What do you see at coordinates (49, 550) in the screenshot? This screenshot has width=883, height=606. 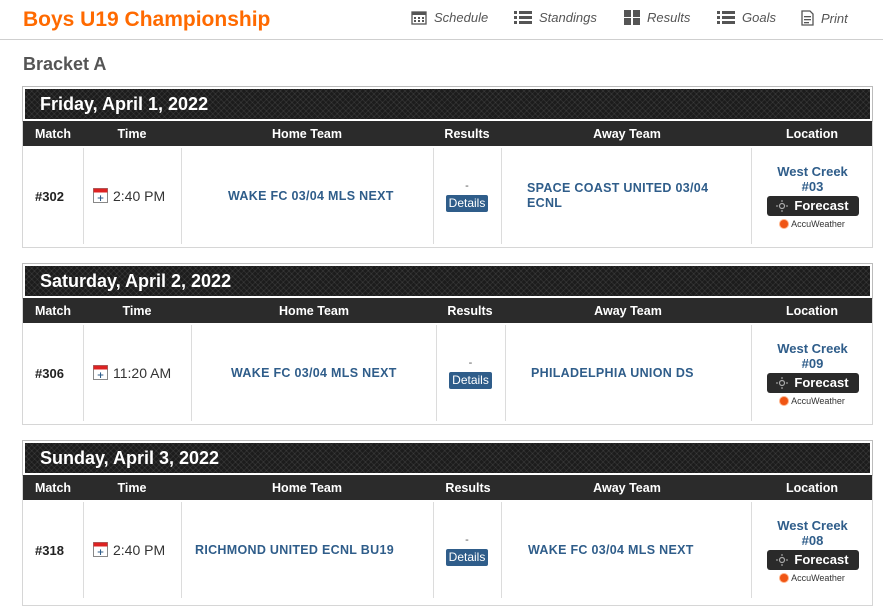 I see `match-number-cell: #318` at bounding box center [49, 550].